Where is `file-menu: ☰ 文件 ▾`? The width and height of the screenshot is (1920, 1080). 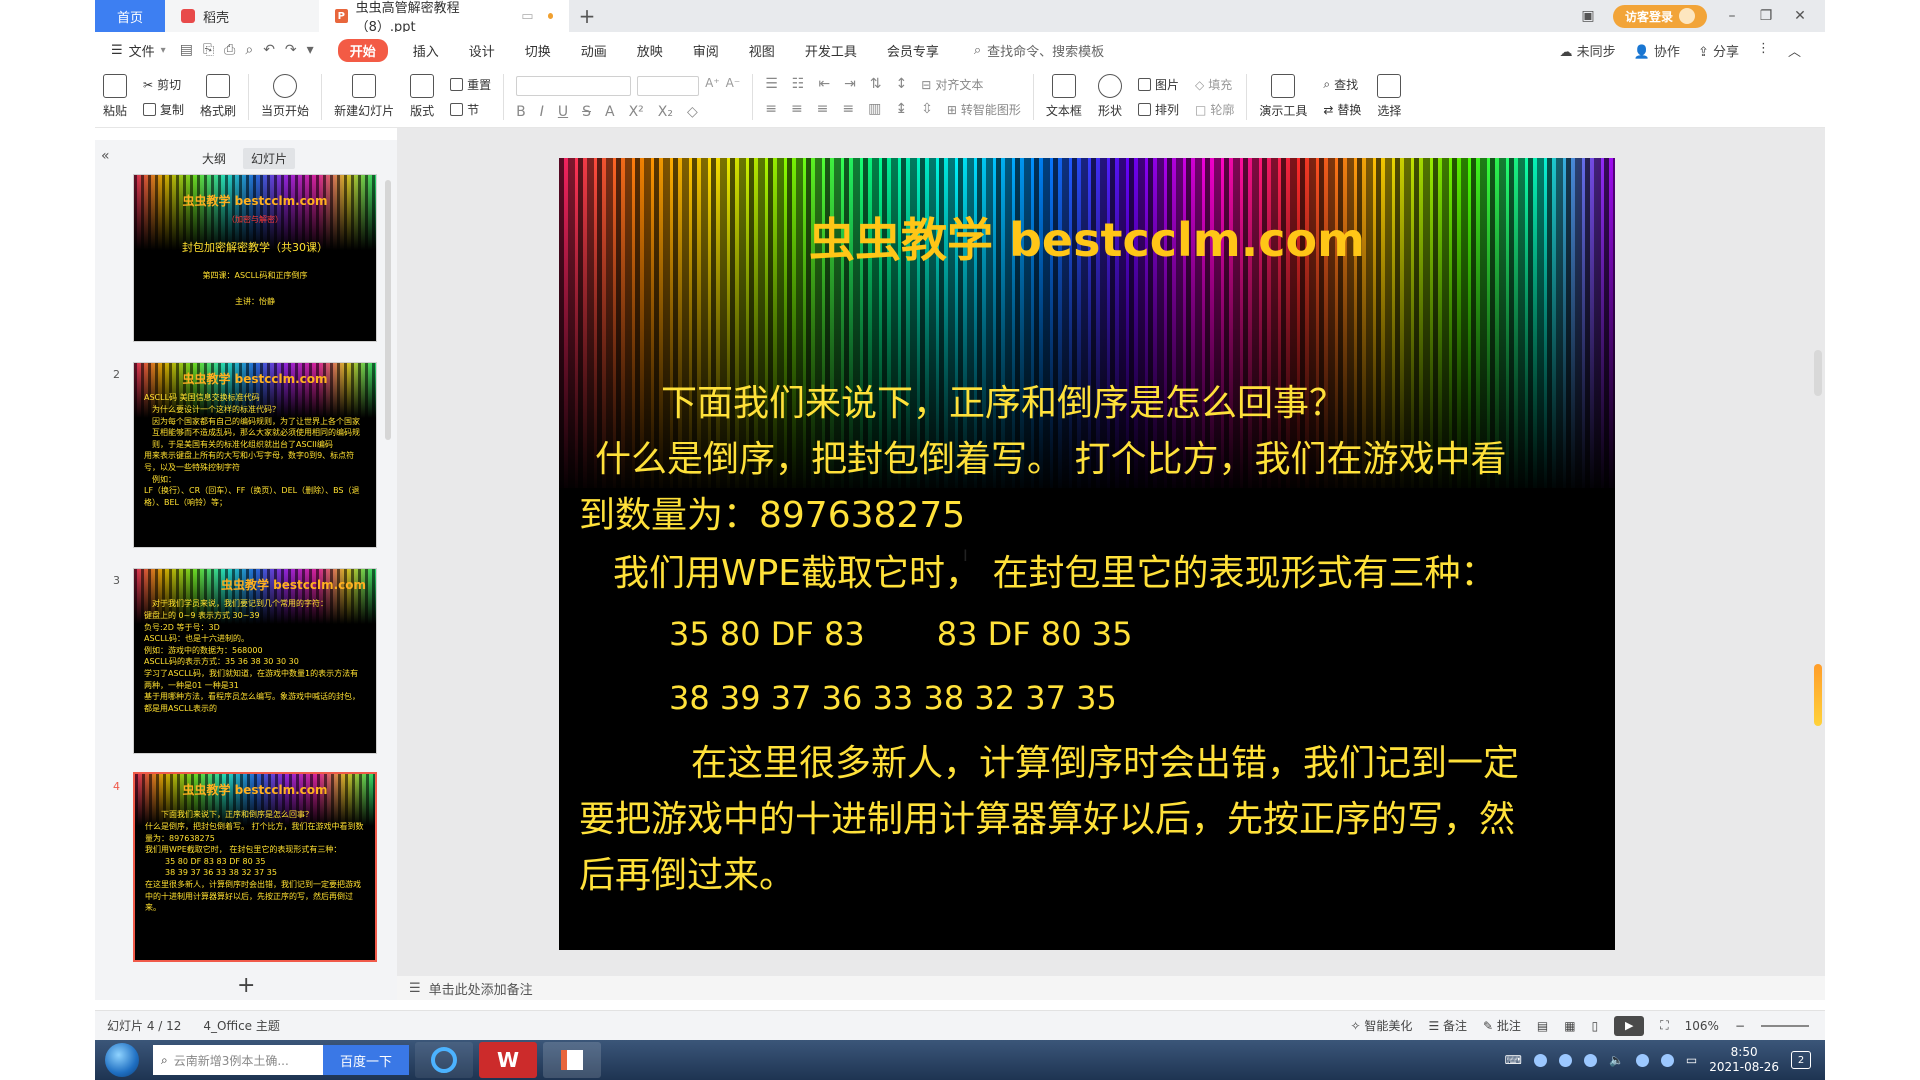 file-menu: ☰ 文件 ▾ is located at coordinates (137, 50).